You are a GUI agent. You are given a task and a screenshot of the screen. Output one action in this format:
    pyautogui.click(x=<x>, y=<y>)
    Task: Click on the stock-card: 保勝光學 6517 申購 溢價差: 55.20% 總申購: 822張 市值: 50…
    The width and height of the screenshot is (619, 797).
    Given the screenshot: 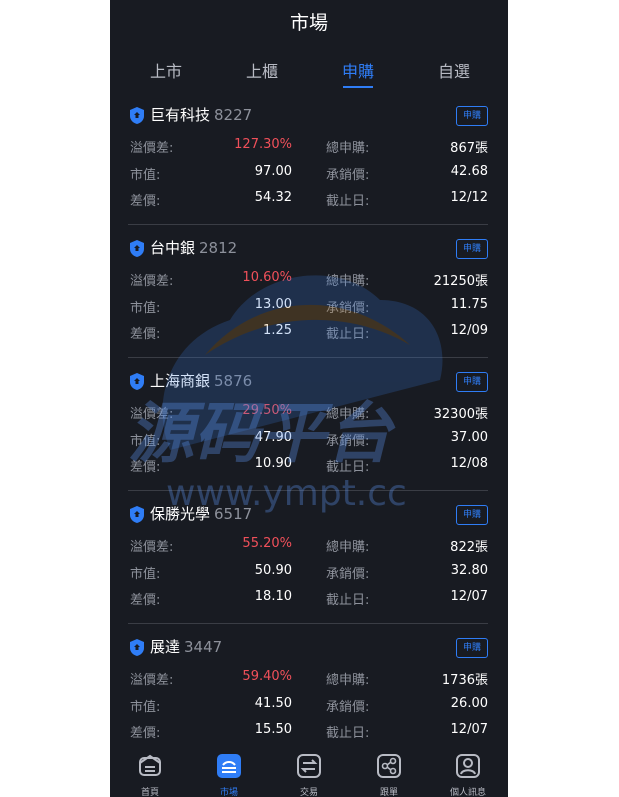 What is the action you would take?
    pyautogui.click(x=308, y=557)
    